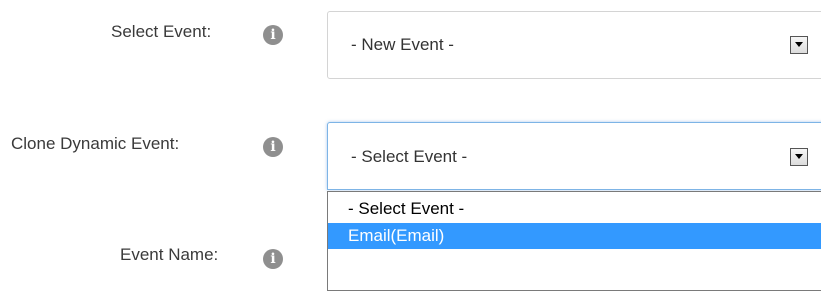  Describe the element at coordinates (409, 156) in the screenshot. I see `clone-dynamic-event-value: - Select Event -` at that location.